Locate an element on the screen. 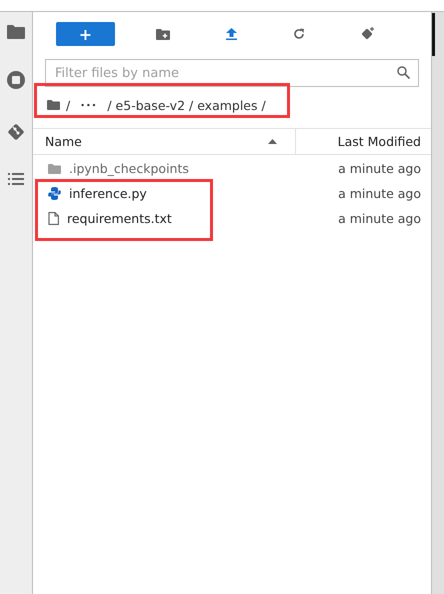  folder-plus-icon is located at coordinates (163, 34).